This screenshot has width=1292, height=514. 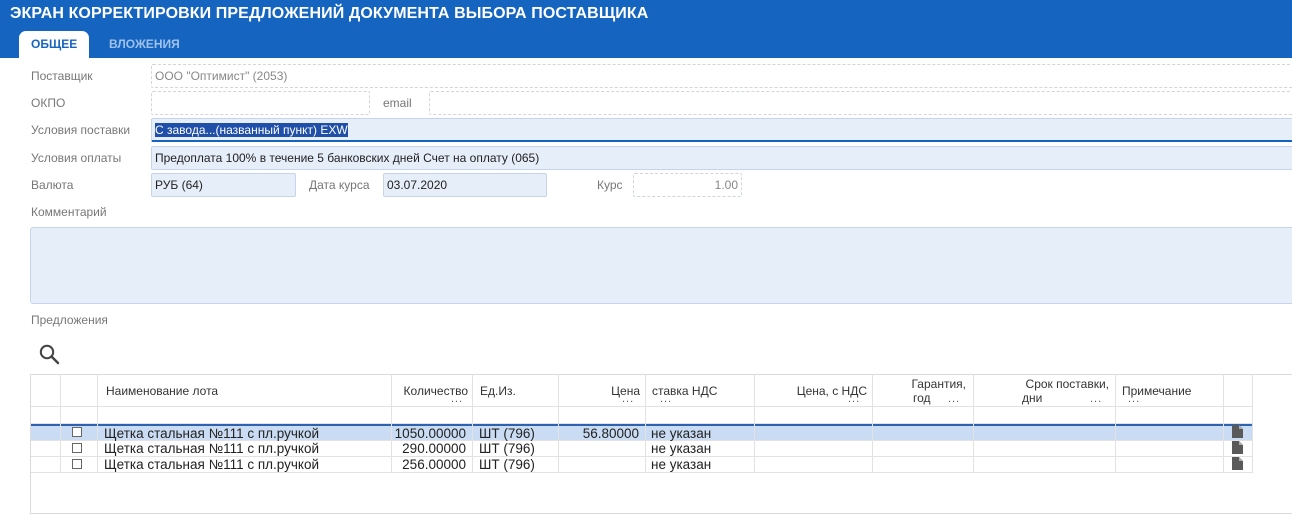 What do you see at coordinates (610, 185) in the screenshot?
I see `rate-label: Курс` at bounding box center [610, 185].